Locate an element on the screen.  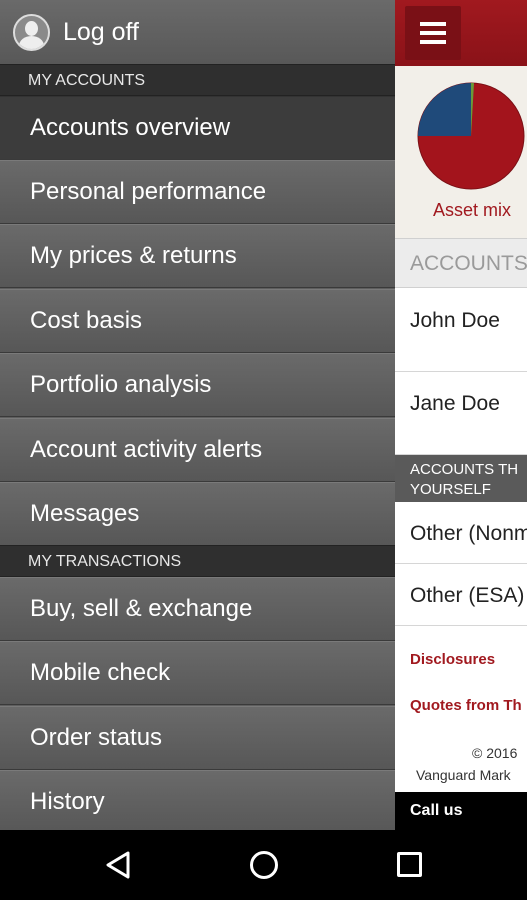
top-app-bar is located at coordinates (461, 33).